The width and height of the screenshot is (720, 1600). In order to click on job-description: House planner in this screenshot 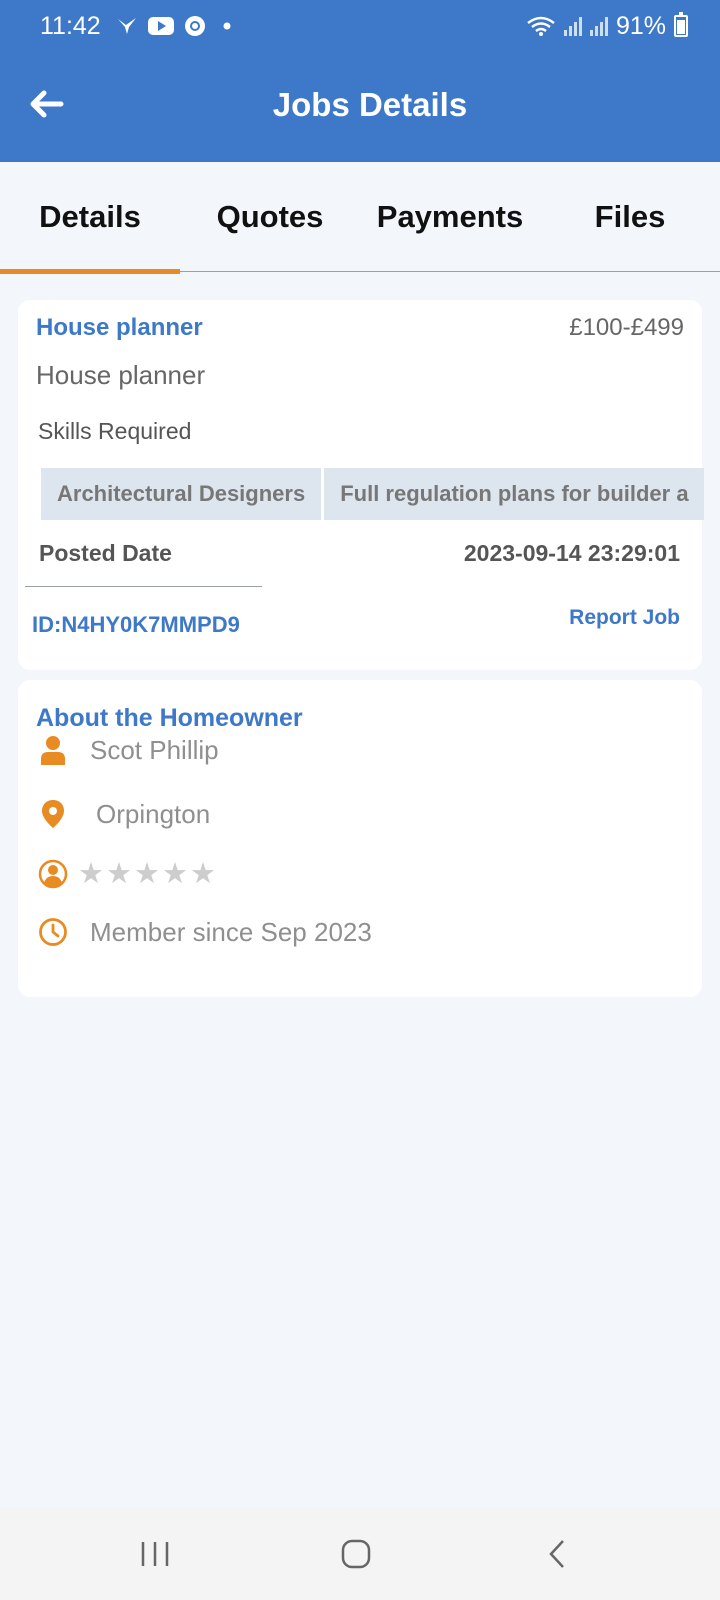, I will do `click(121, 375)`.